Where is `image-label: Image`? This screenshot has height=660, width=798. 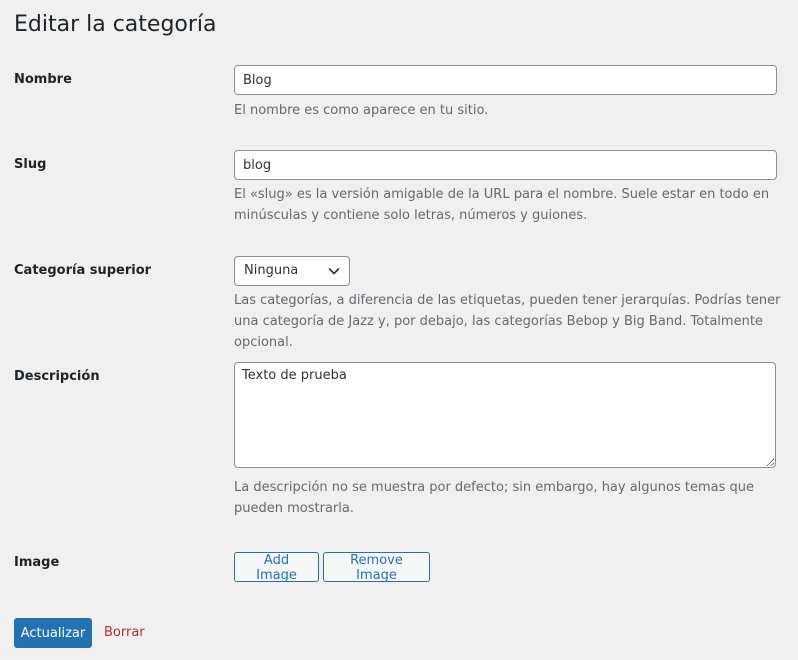
image-label: Image is located at coordinates (37, 562).